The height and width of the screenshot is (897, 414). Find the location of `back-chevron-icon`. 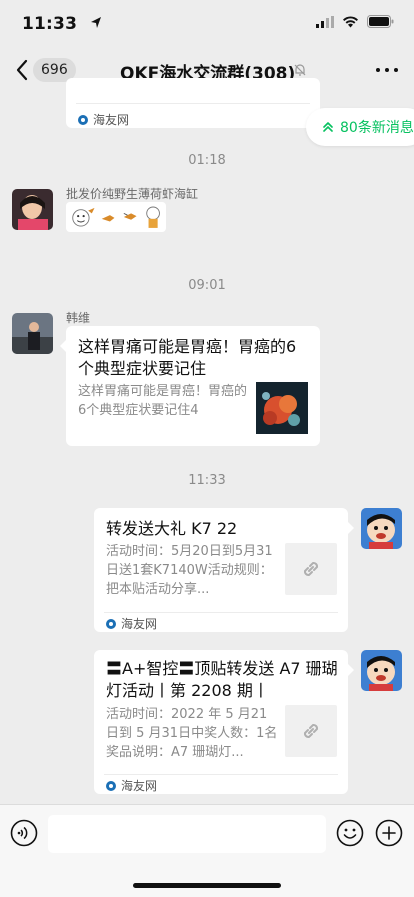

back-chevron-icon is located at coordinates (22, 70).